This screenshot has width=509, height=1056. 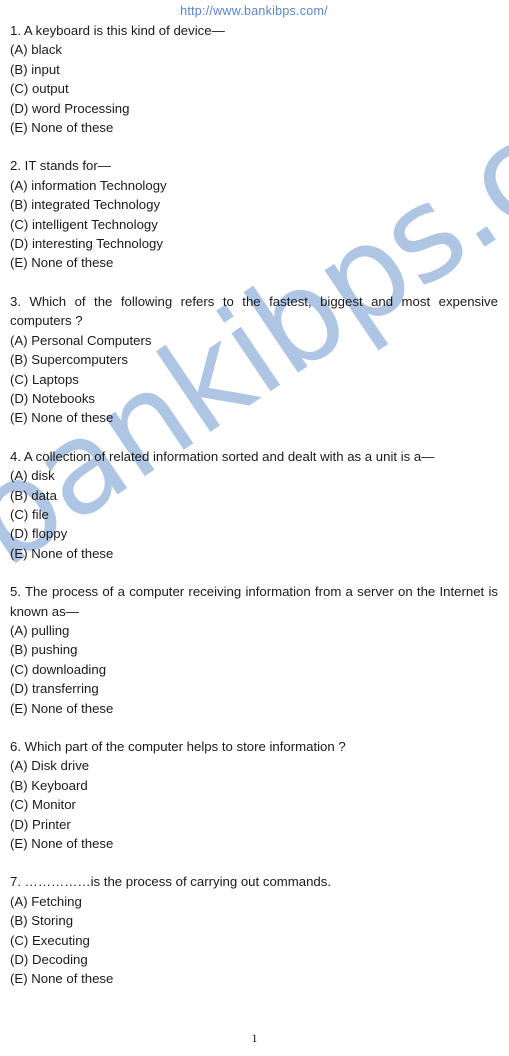 What do you see at coordinates (254, 108) in the screenshot?
I see `option-item: (D) word Processing` at bounding box center [254, 108].